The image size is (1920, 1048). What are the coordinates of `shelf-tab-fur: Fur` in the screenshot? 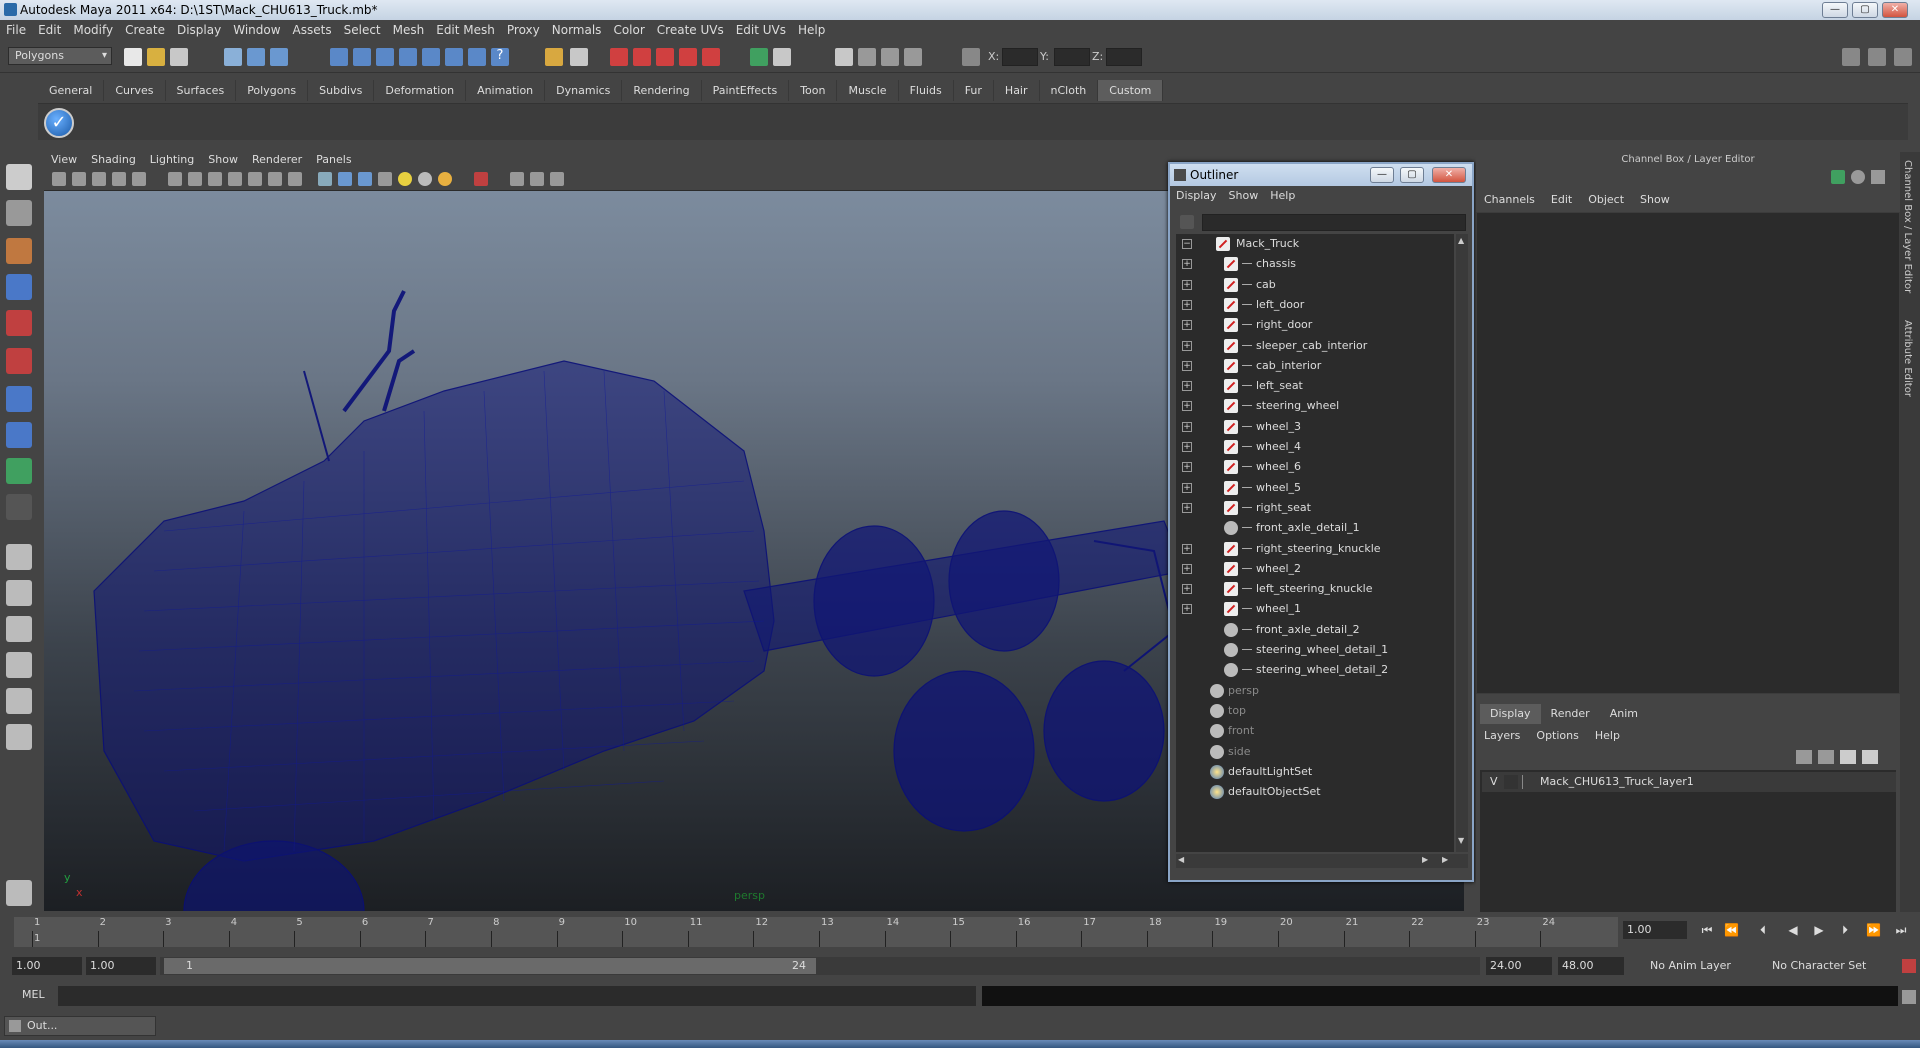 It's located at (974, 90).